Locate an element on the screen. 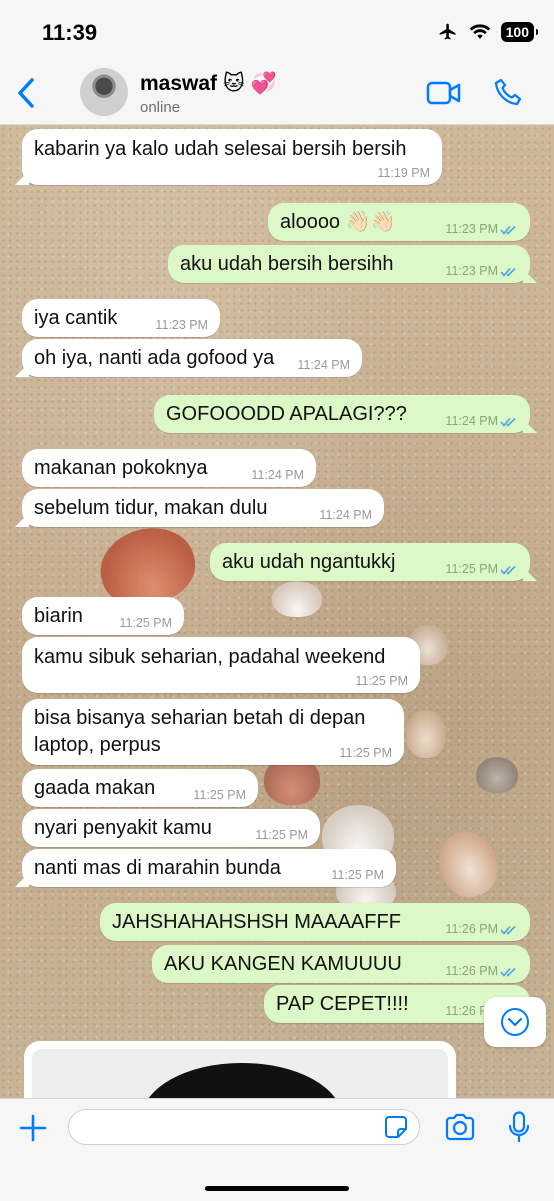 This screenshot has height=1201, width=554. message-text: nanti mas di marahin bunda is located at coordinates (157, 868).